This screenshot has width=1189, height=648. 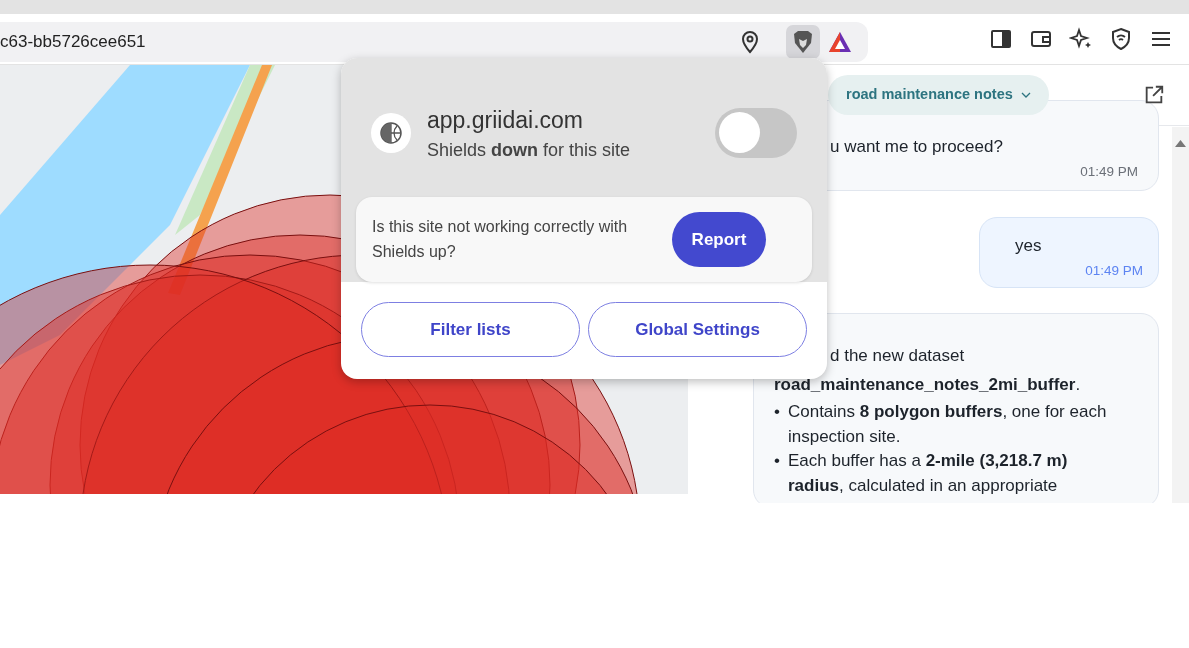 What do you see at coordinates (73, 41) in the screenshot?
I see `url-text: c63-bb5726cee651` at bounding box center [73, 41].